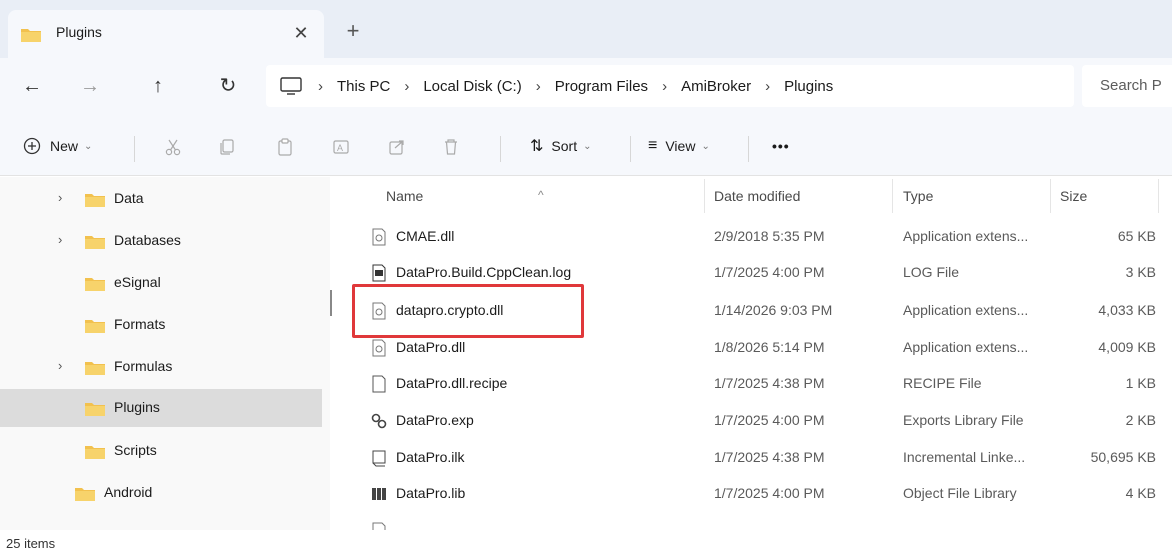 The width and height of the screenshot is (1172, 557). Describe the element at coordinates (1127, 347) in the screenshot. I see `file-size: 4,009 KB` at that location.